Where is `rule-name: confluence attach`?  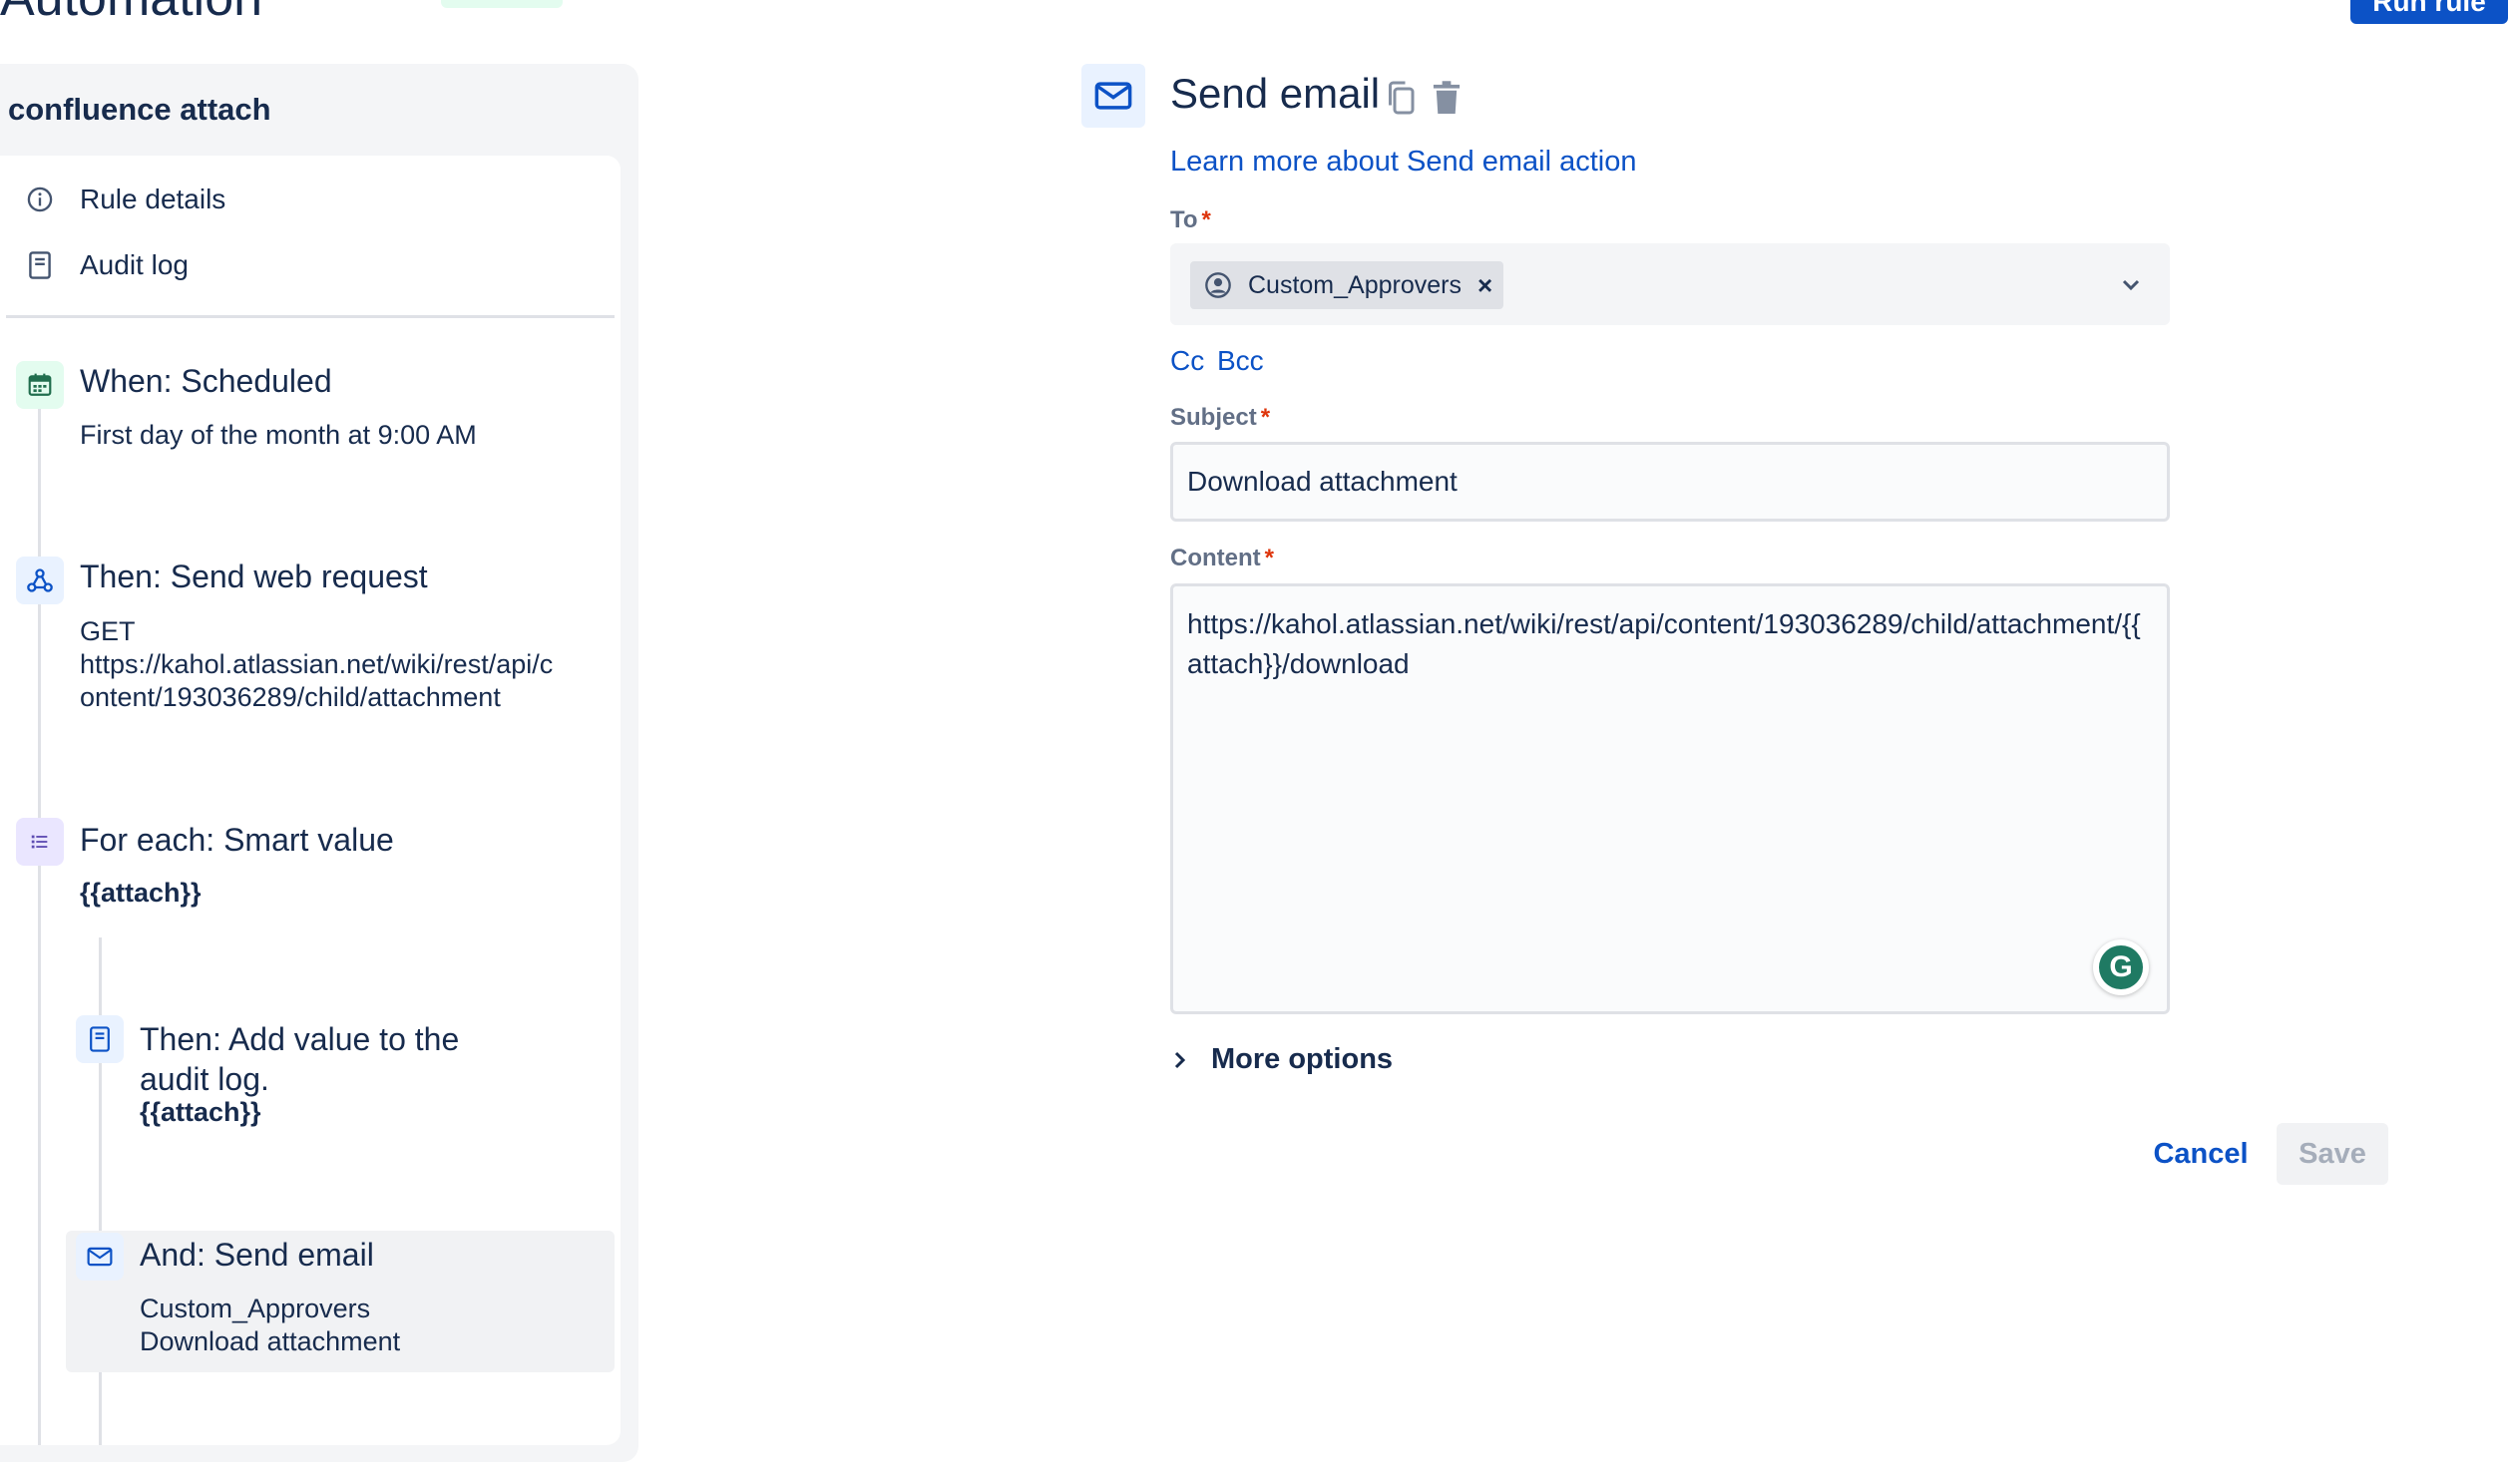
rule-name: confluence attach is located at coordinates (139, 109).